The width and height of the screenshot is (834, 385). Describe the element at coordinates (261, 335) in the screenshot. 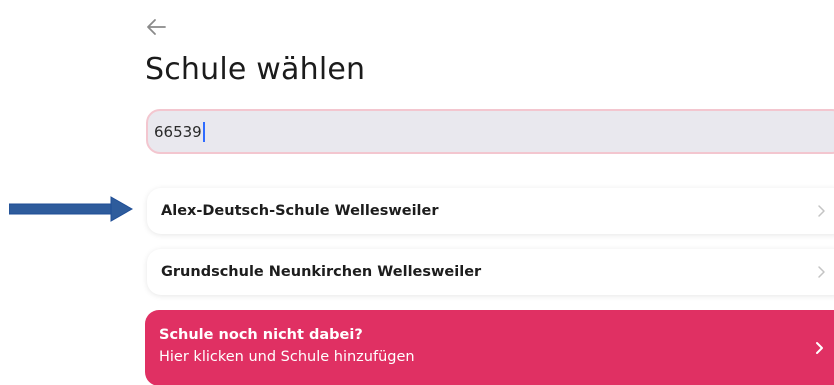

I see `add-school-title: Schule noch nicht dabei?` at that location.